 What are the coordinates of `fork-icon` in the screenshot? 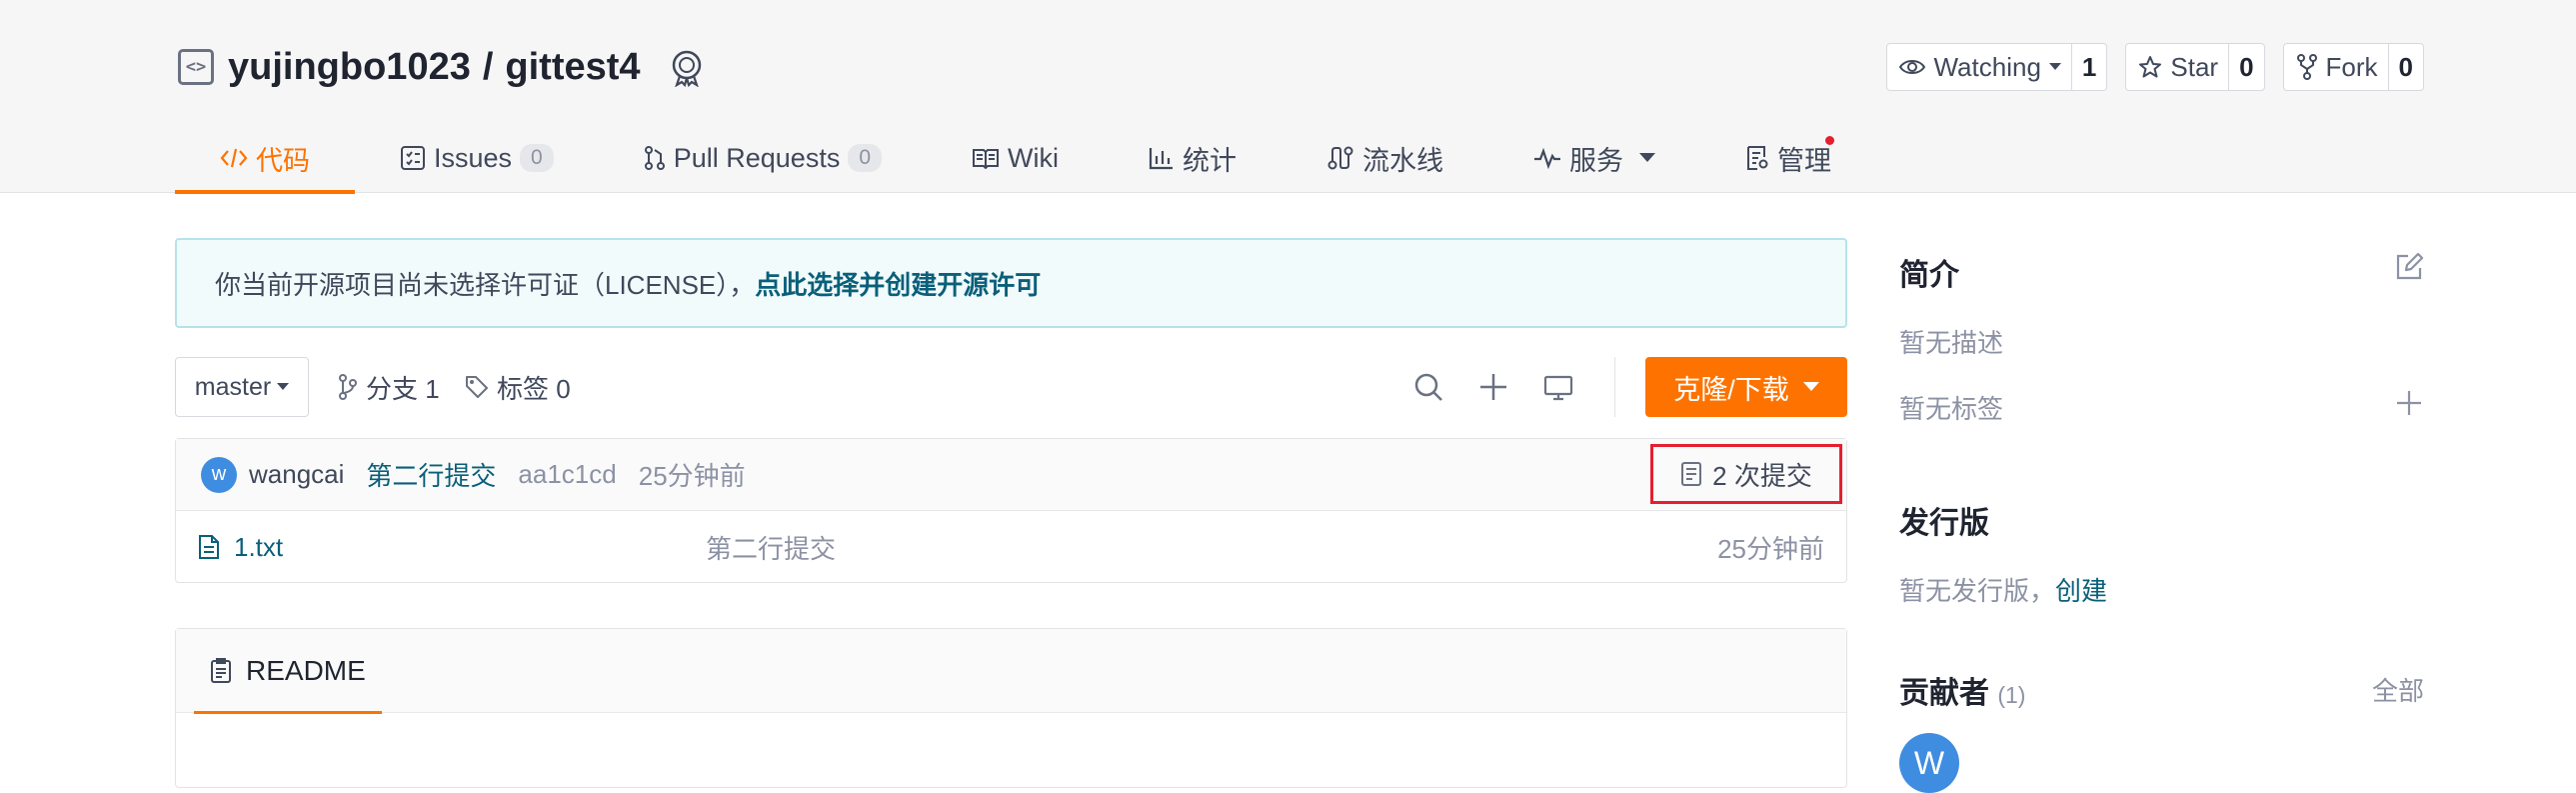 It's located at (2307, 67).